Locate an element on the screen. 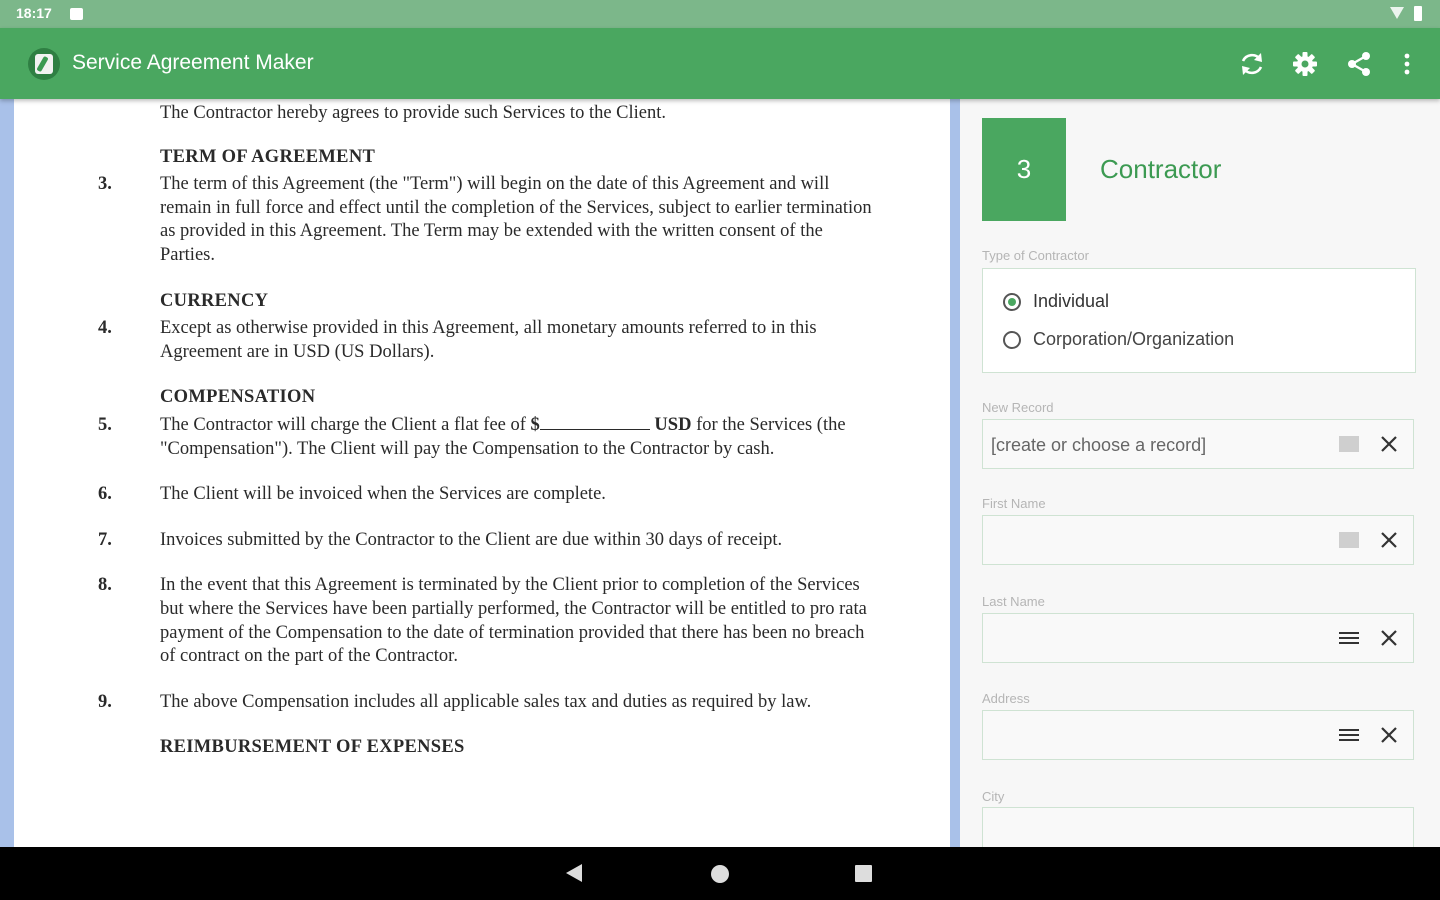 Image resolution: width=1440 pixels, height=900 pixels. radio-selected-icon is located at coordinates (1012, 301).